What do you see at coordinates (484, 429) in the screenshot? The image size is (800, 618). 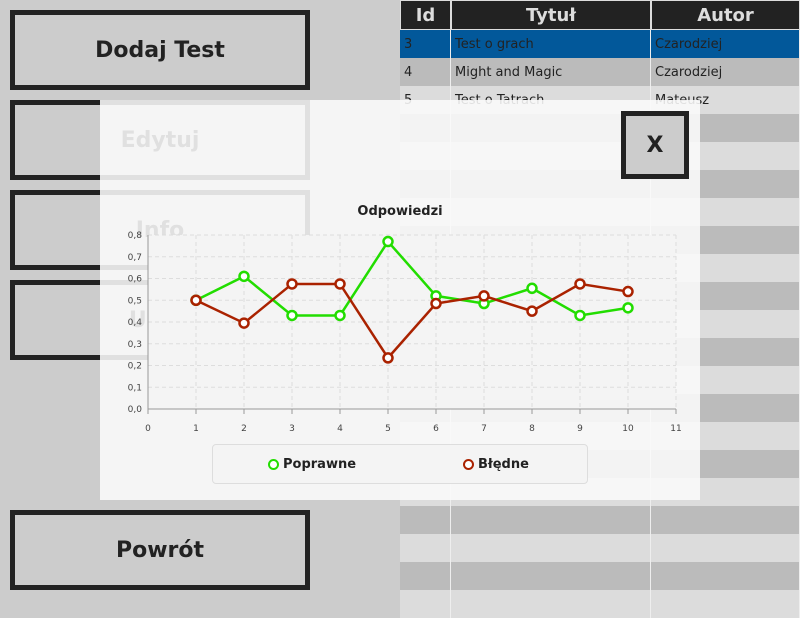 I see `x-tick-label: 7` at bounding box center [484, 429].